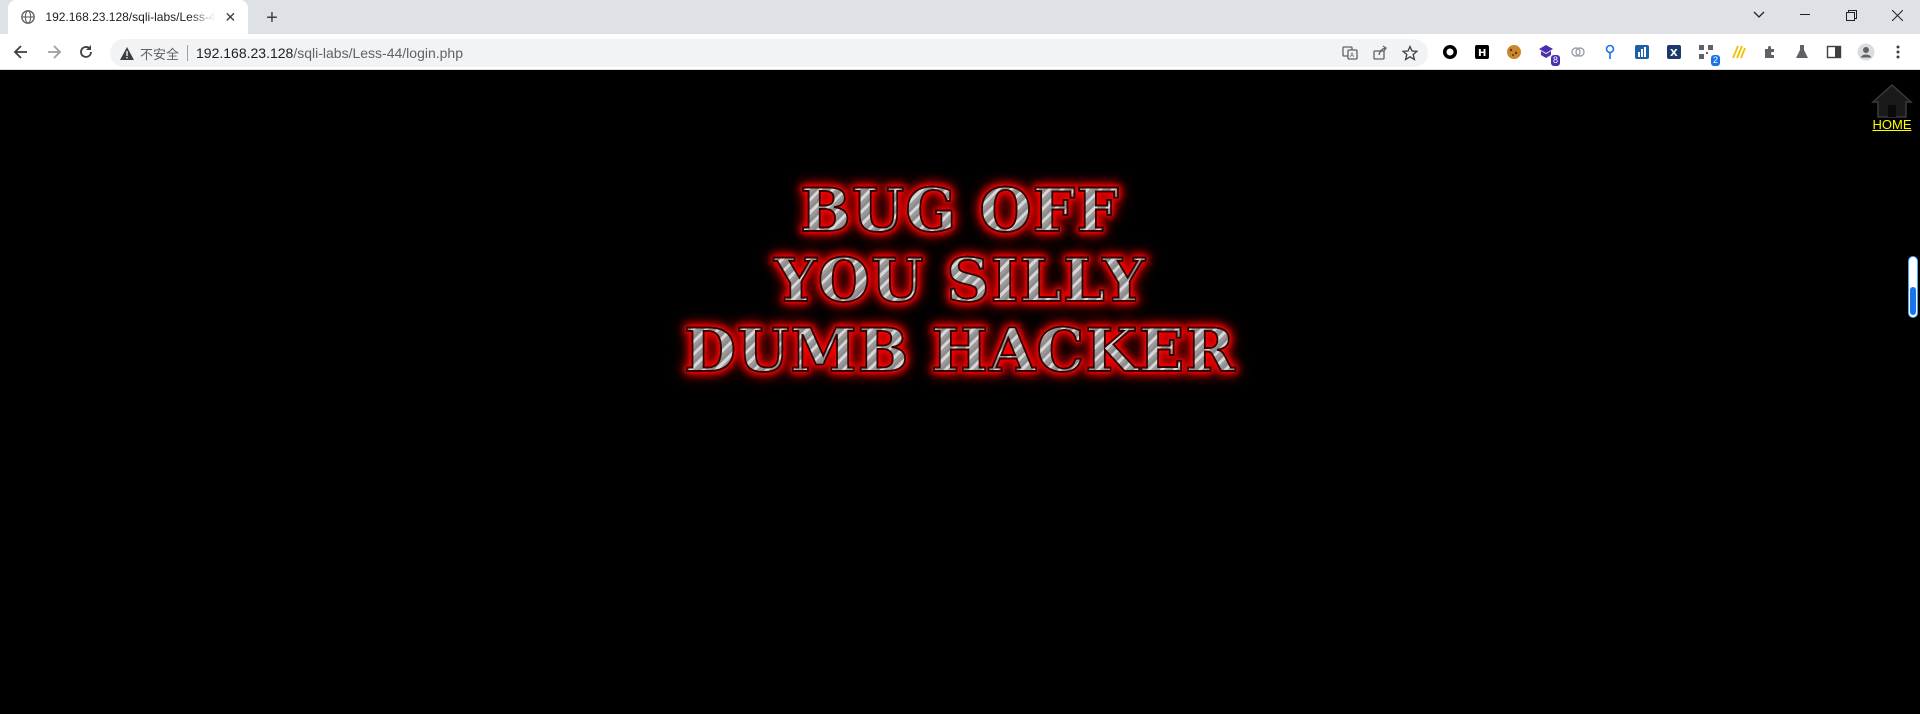 The height and width of the screenshot is (714, 1920). What do you see at coordinates (1851, 15) in the screenshot?
I see `restore-icon` at bounding box center [1851, 15].